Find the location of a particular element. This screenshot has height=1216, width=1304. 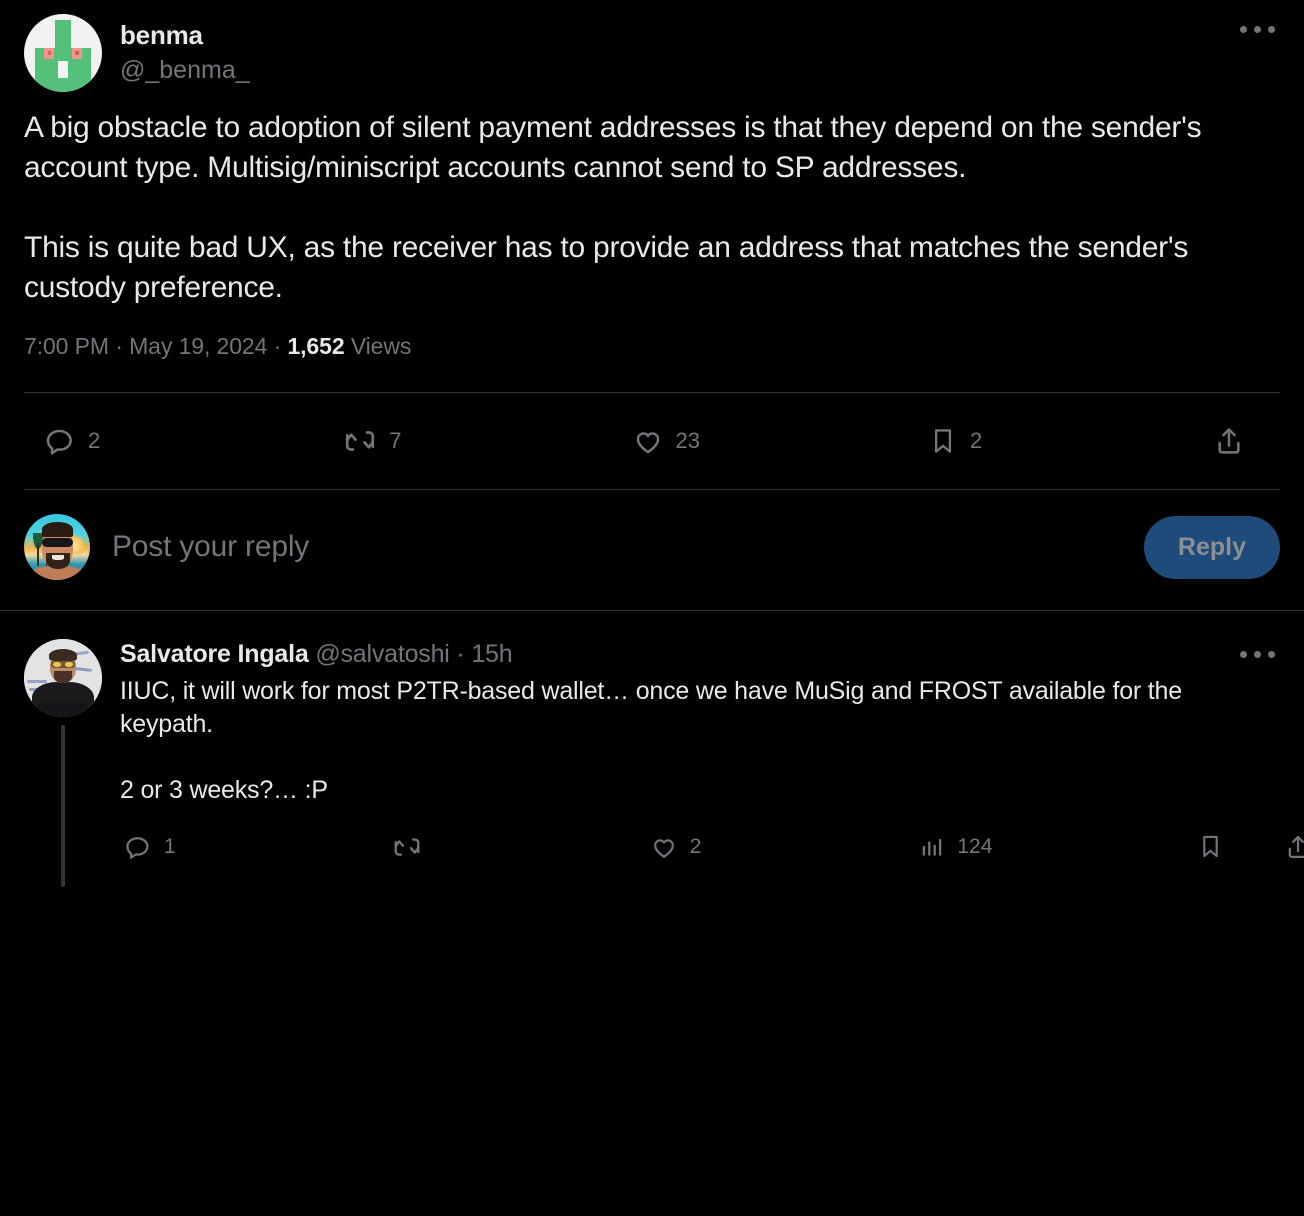

tweet-date: May 19, 2024 is located at coordinates (198, 346).